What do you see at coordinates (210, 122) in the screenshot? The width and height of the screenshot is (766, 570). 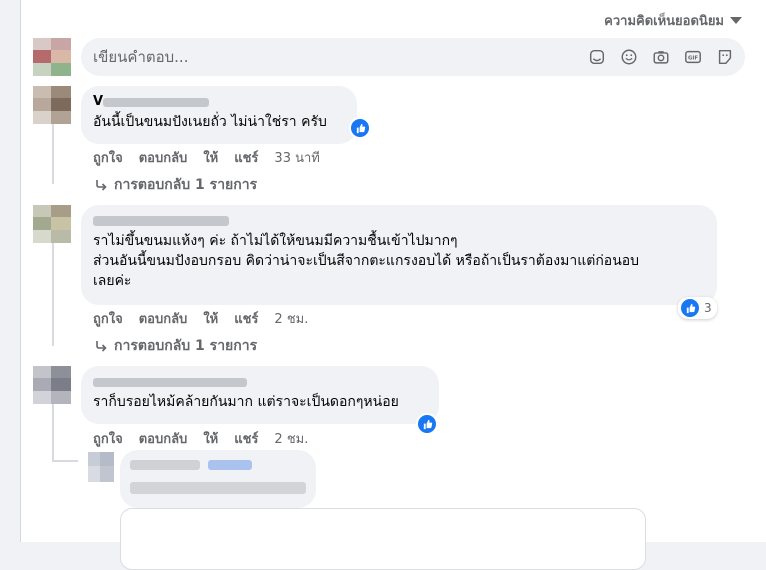 I see `comment-text: อันนี้เป็นขนมปังเนยถั่ว ไม่น่าใช่รา ครับ` at bounding box center [210, 122].